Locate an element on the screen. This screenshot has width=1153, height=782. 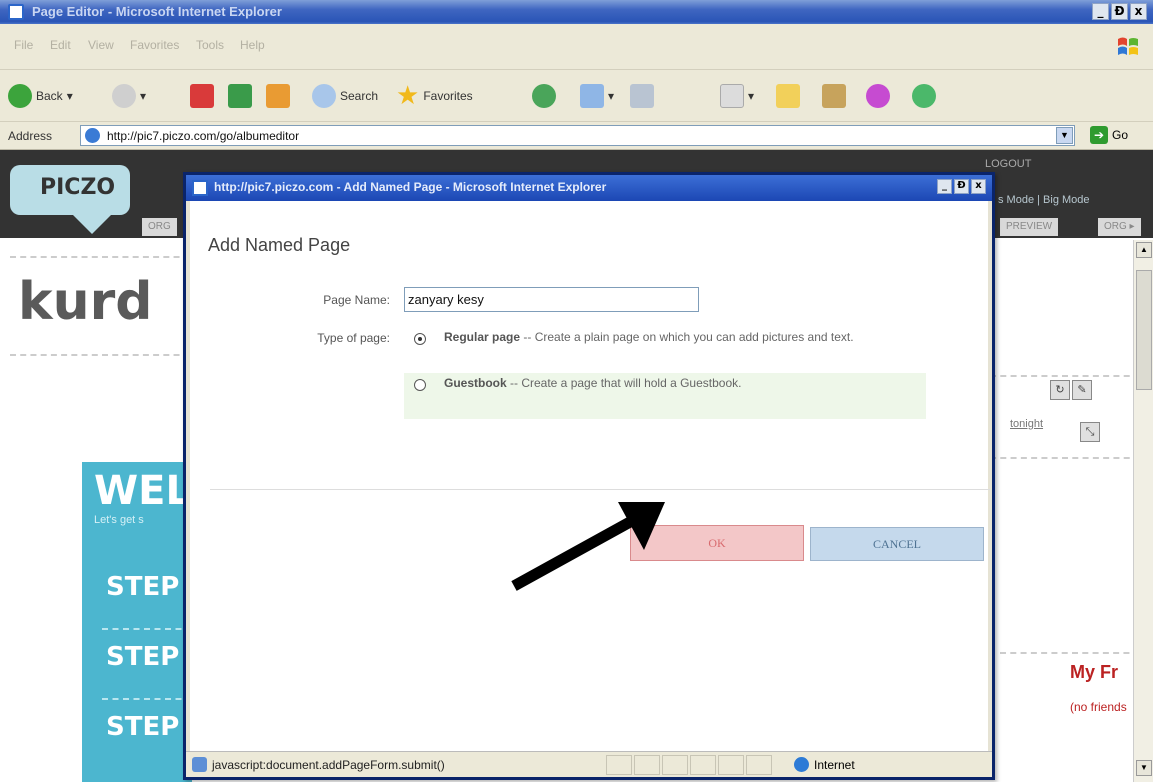
minimize-button: _ is located at coordinates (1100, 11).